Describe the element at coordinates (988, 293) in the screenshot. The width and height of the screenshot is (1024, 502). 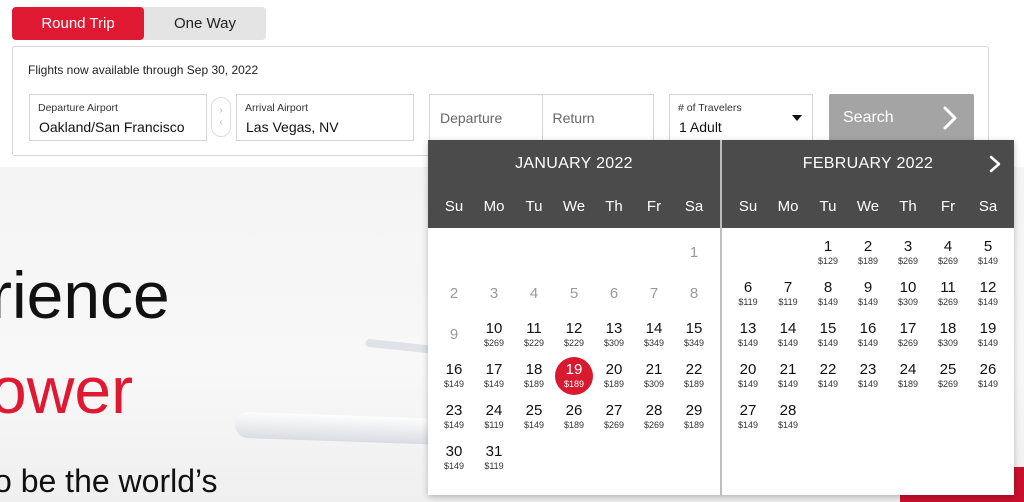
I see `calendar-day: 12 $149` at that location.